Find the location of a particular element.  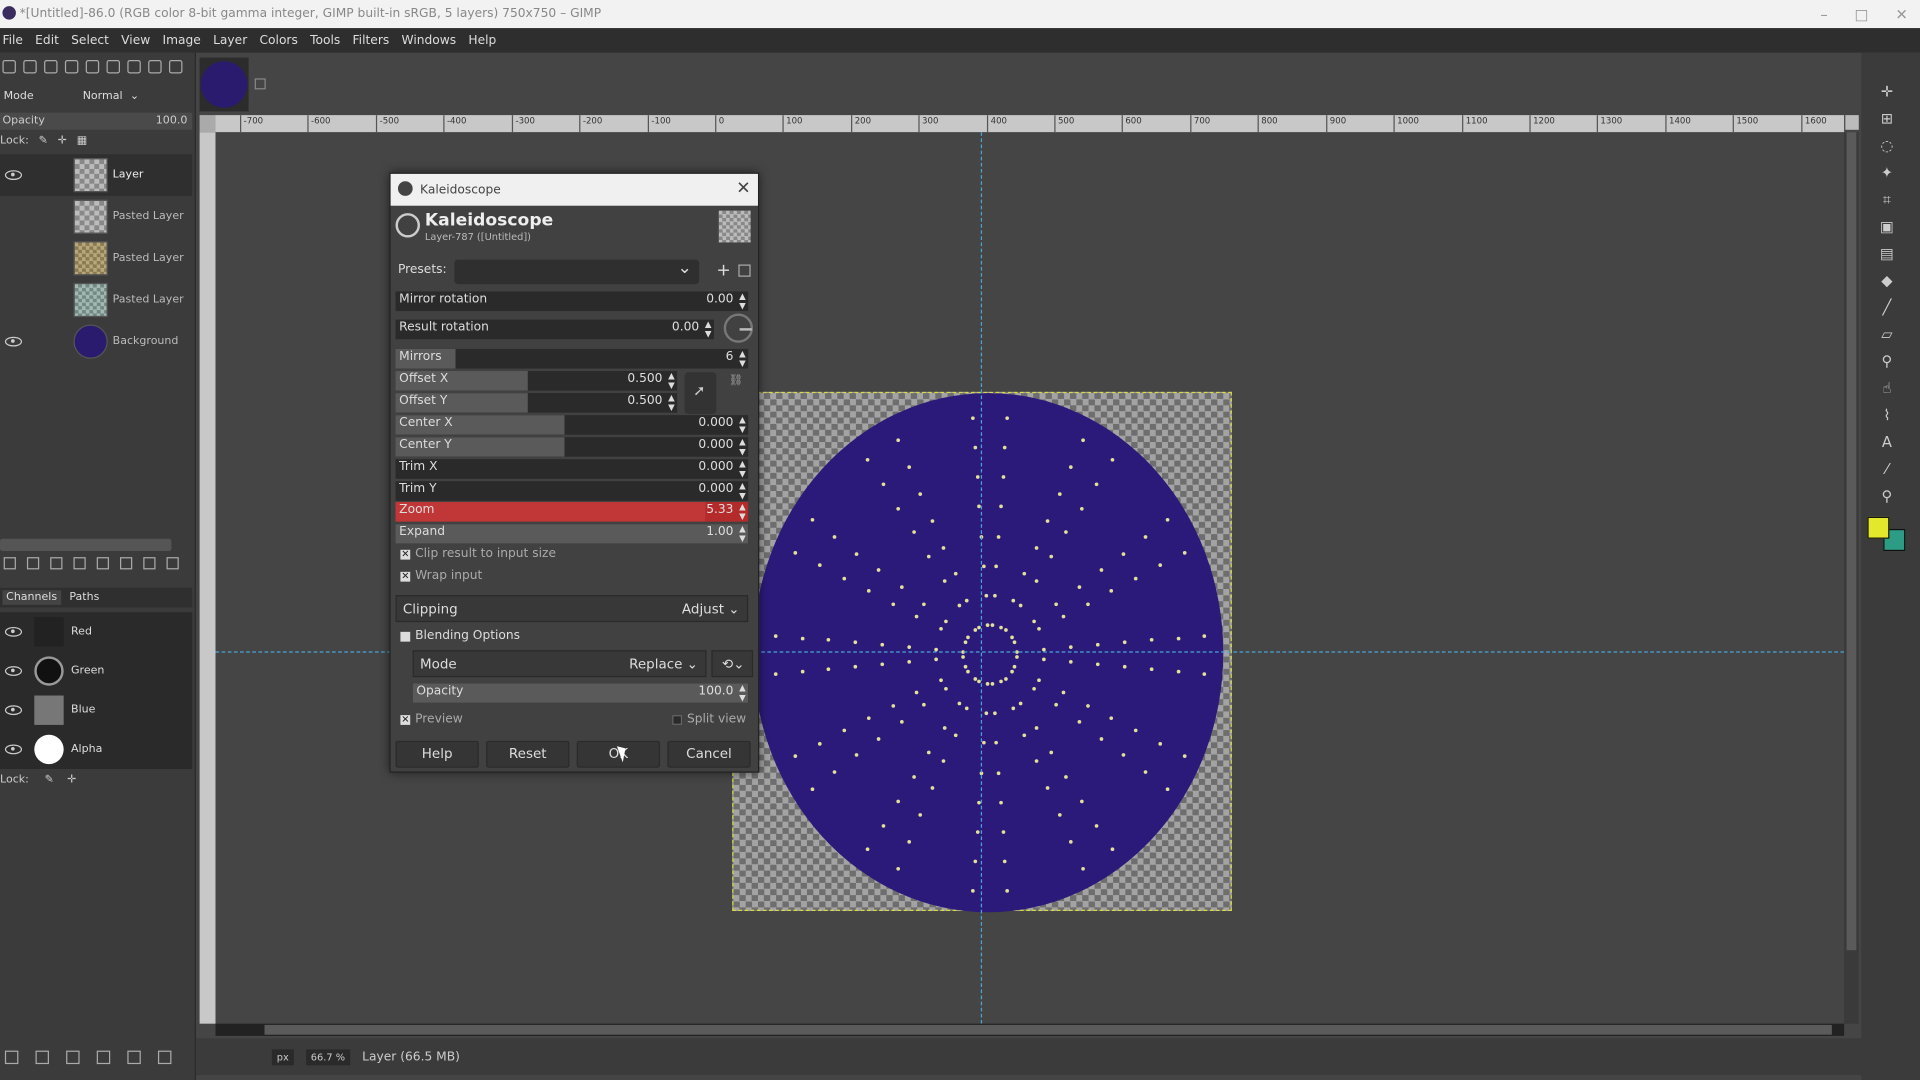

layer-row: Background is located at coordinates (96, 342).